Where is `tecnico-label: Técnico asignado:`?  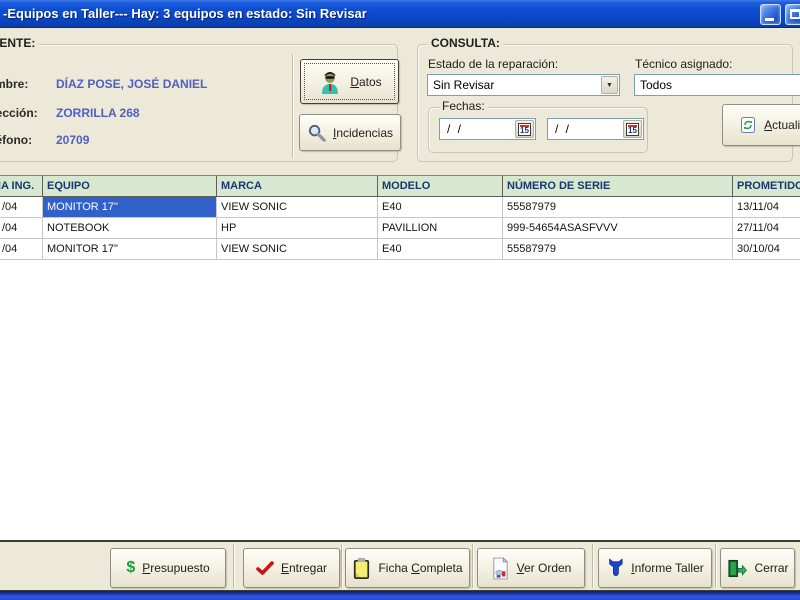 tecnico-label: Técnico asignado: is located at coordinates (684, 64).